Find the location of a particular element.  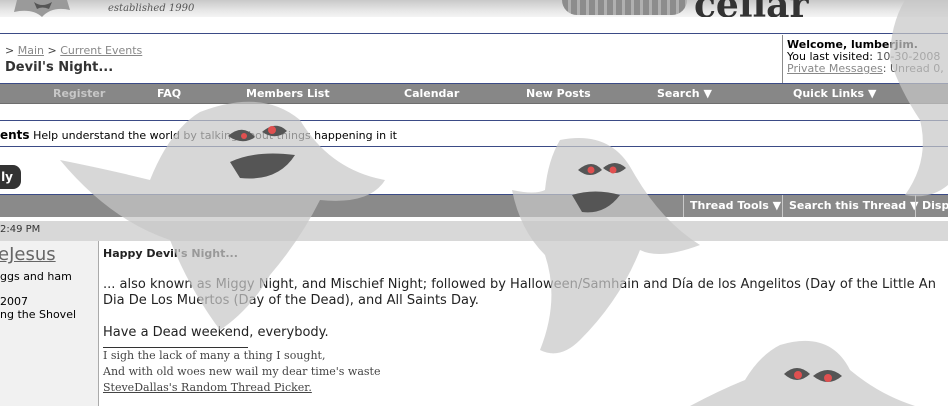

breadcrumb-main-link: Main is located at coordinates (31, 50).